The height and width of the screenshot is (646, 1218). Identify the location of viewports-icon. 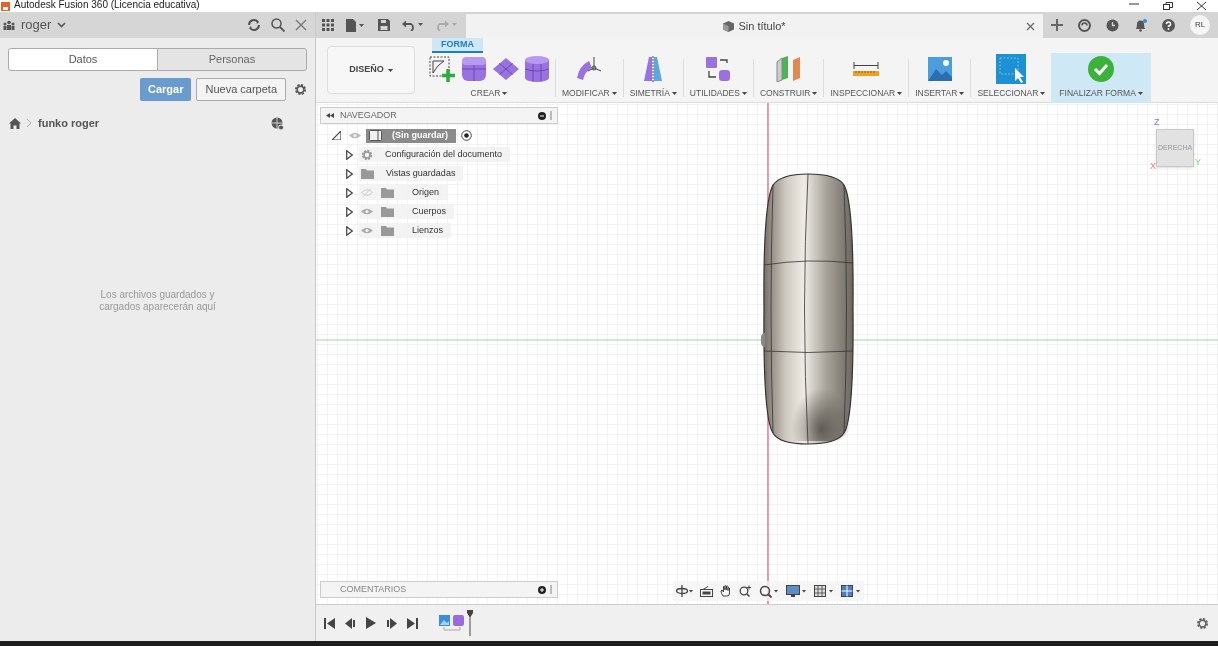
(851, 591).